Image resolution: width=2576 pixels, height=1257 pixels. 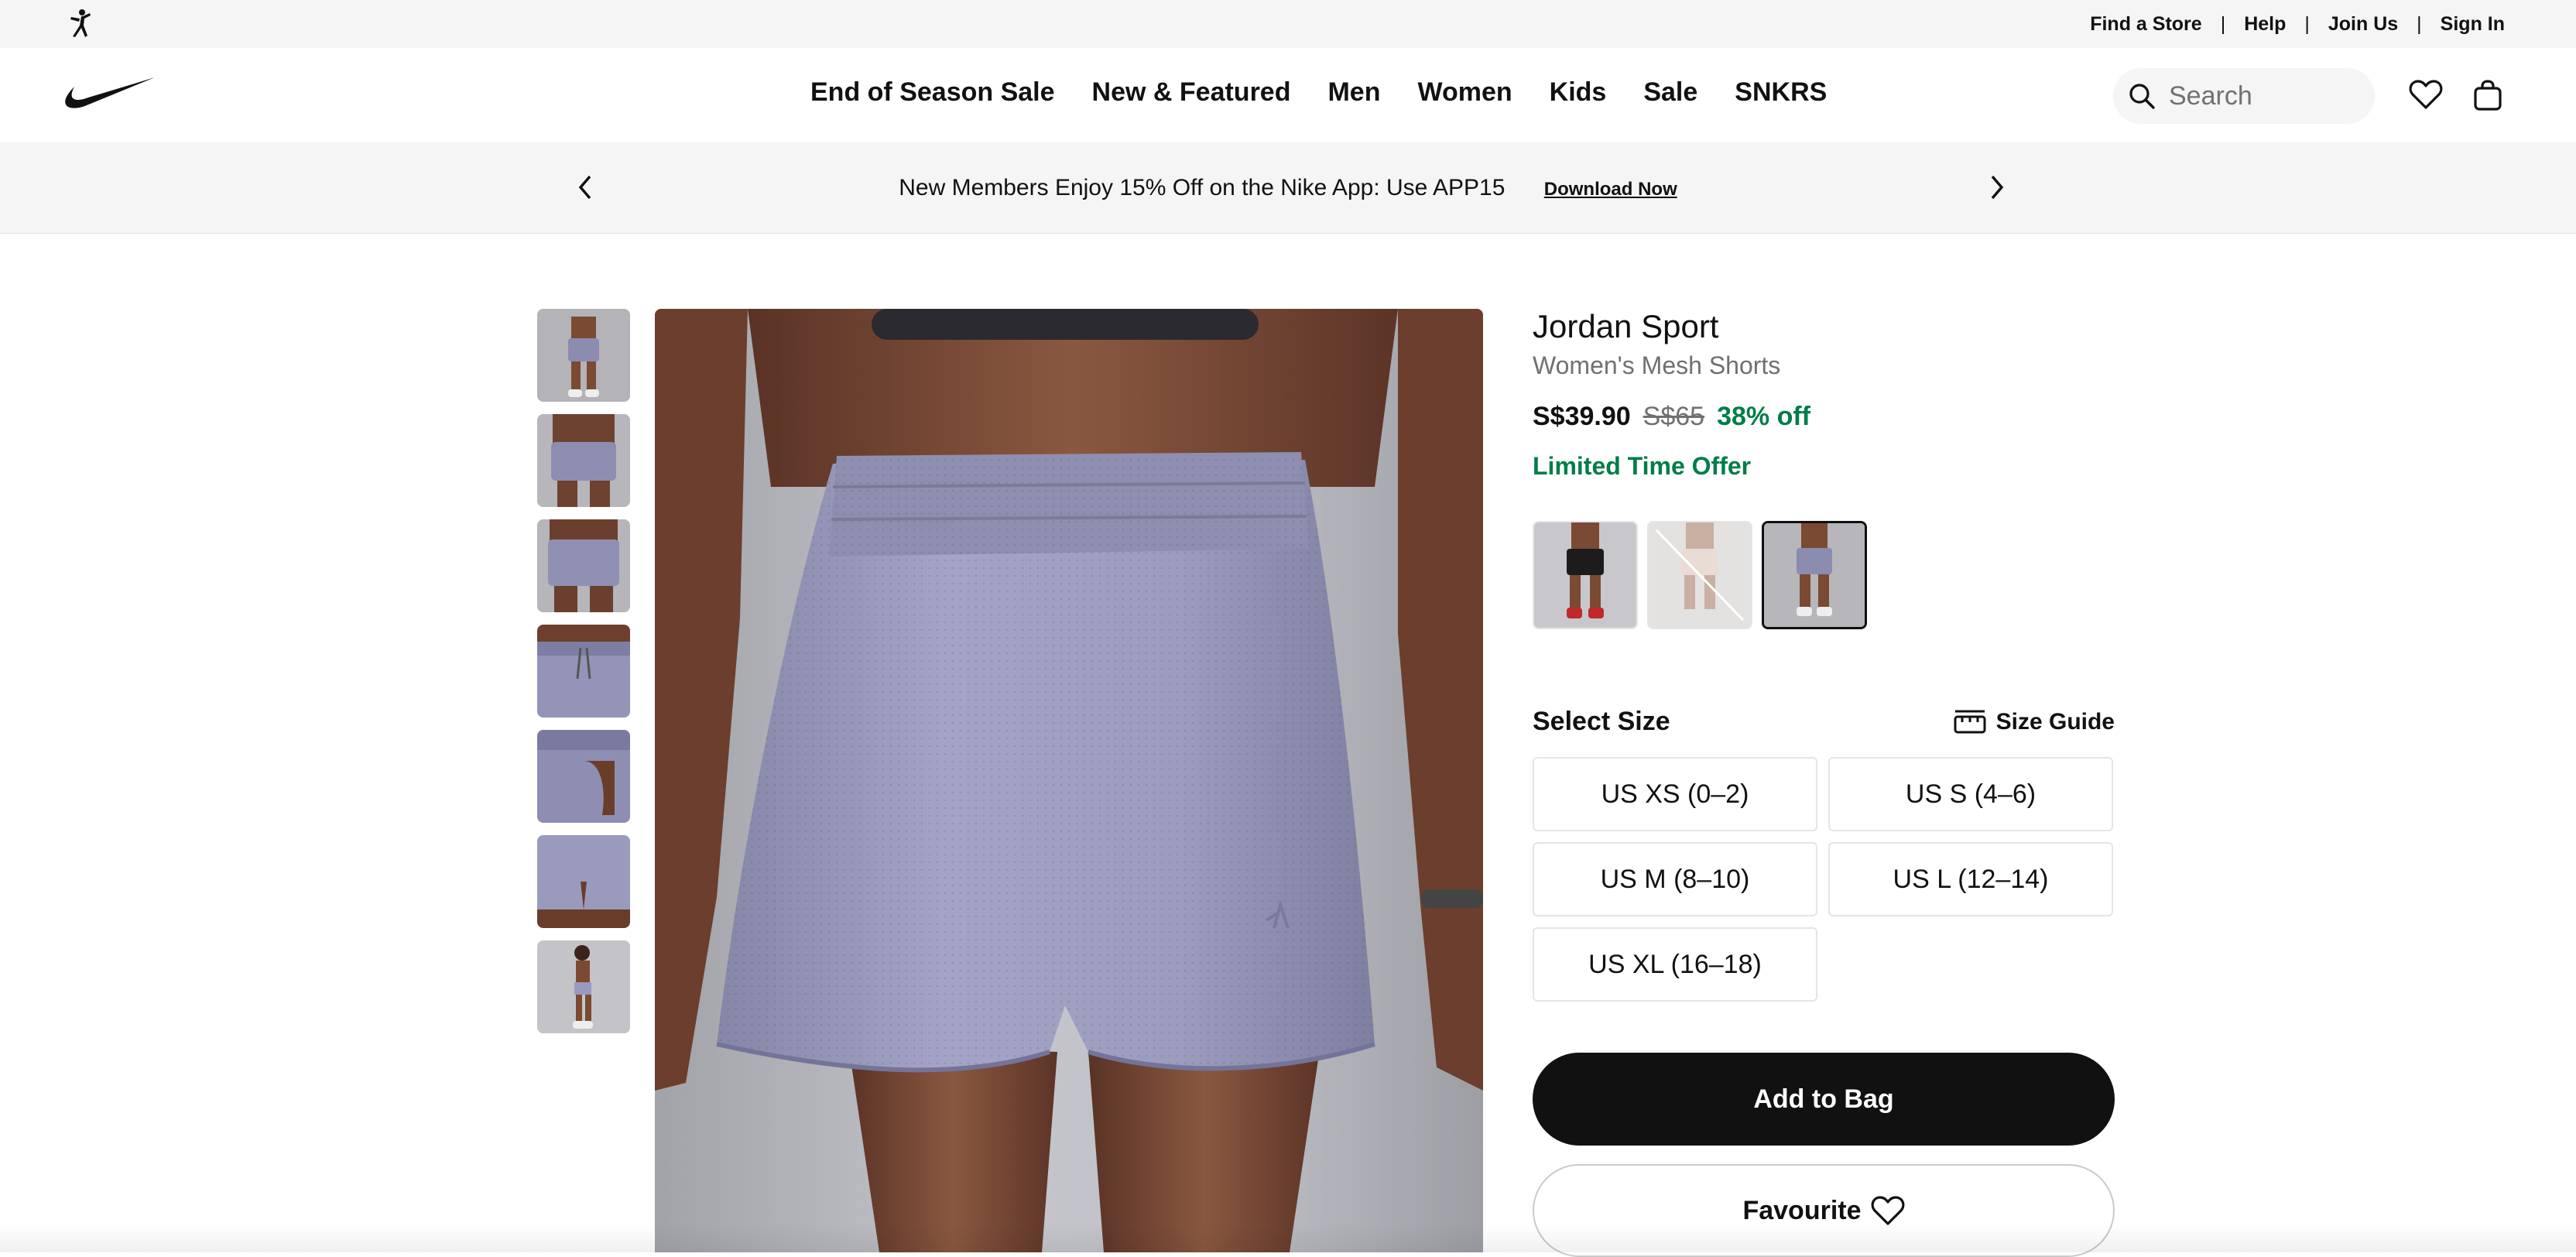 What do you see at coordinates (1288, 24) in the screenshot?
I see `utility-bar: Find a Store | Help | Join Us | Sign In` at bounding box center [1288, 24].